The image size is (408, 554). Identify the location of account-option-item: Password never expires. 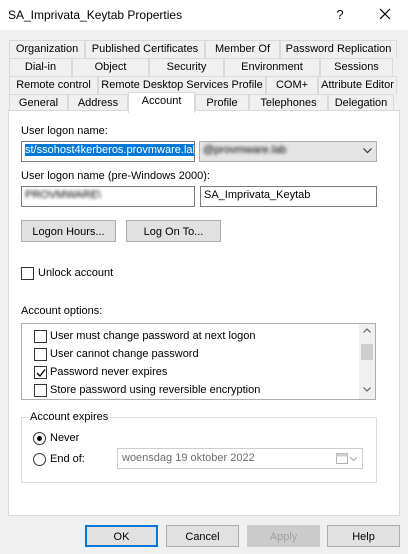
(192, 372).